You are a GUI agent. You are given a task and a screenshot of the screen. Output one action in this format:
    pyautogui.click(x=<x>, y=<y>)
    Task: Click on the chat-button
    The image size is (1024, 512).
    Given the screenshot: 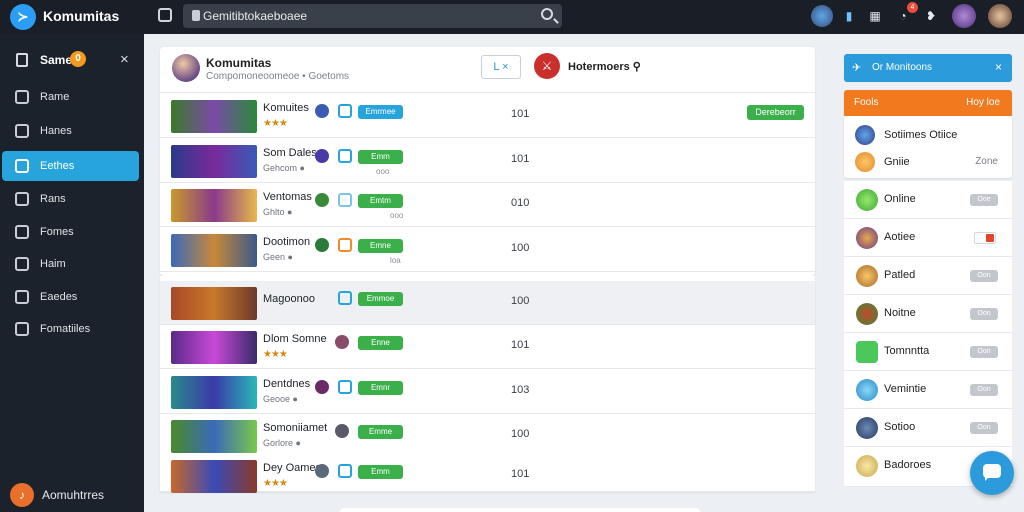 What is the action you would take?
    pyautogui.click(x=992, y=473)
    